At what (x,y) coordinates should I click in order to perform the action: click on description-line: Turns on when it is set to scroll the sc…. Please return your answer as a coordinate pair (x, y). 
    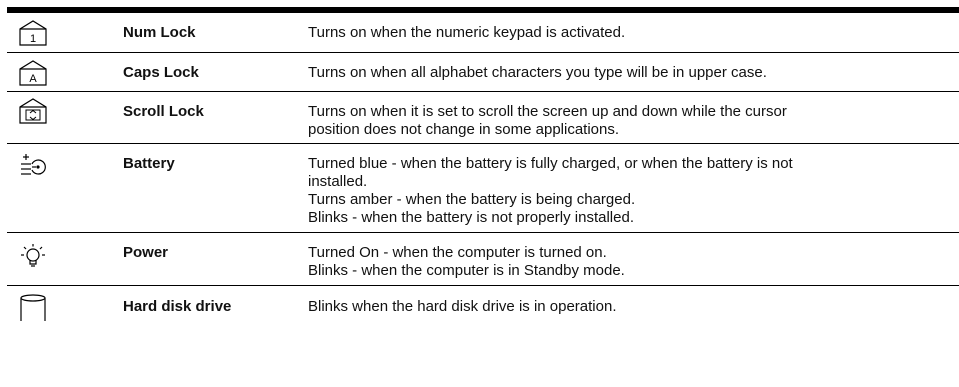
    Looking at the image, I should click on (547, 111).